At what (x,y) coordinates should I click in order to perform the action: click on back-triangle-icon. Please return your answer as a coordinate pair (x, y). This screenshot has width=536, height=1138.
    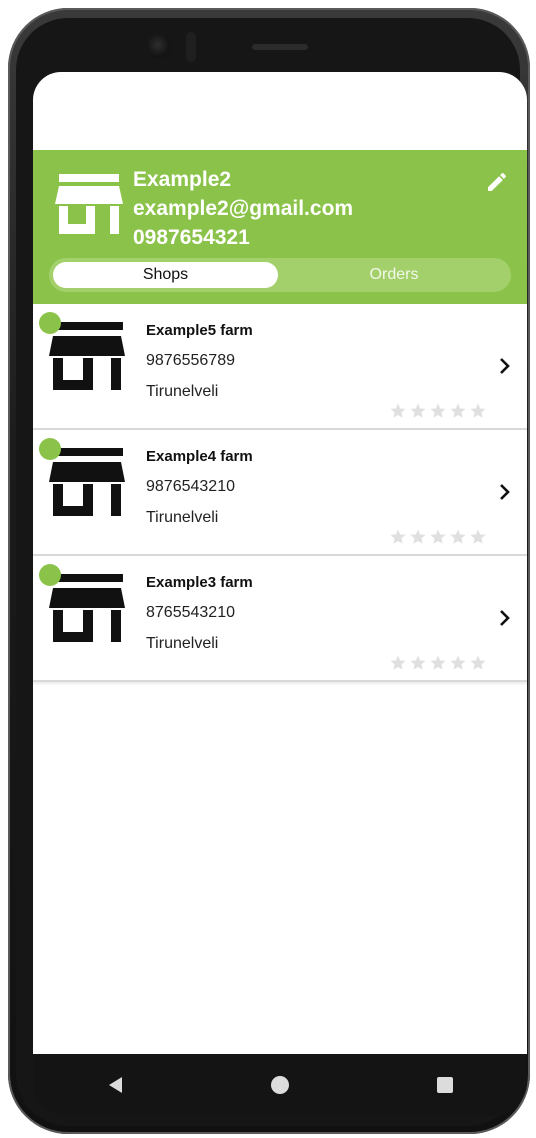
    Looking at the image, I should click on (116, 1085).